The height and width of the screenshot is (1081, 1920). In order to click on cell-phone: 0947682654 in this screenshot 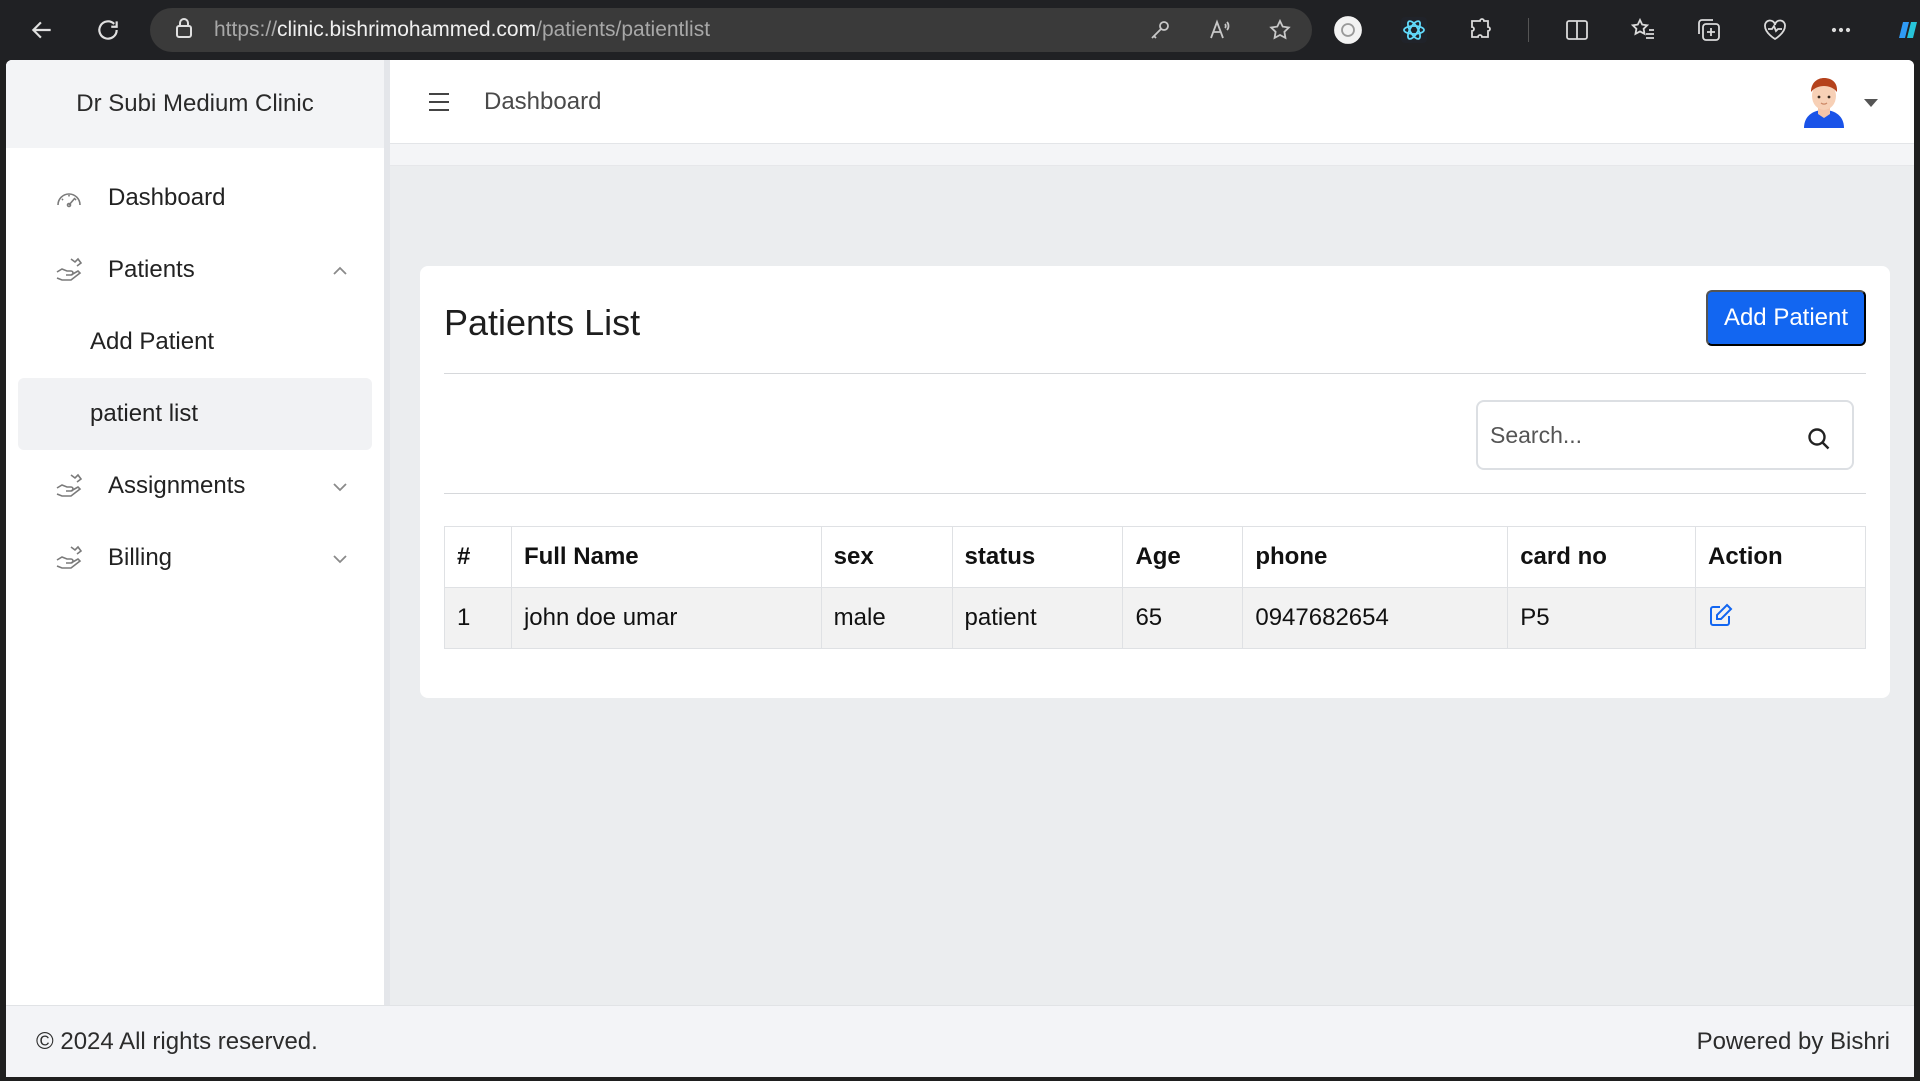, I will do `click(1375, 618)`.